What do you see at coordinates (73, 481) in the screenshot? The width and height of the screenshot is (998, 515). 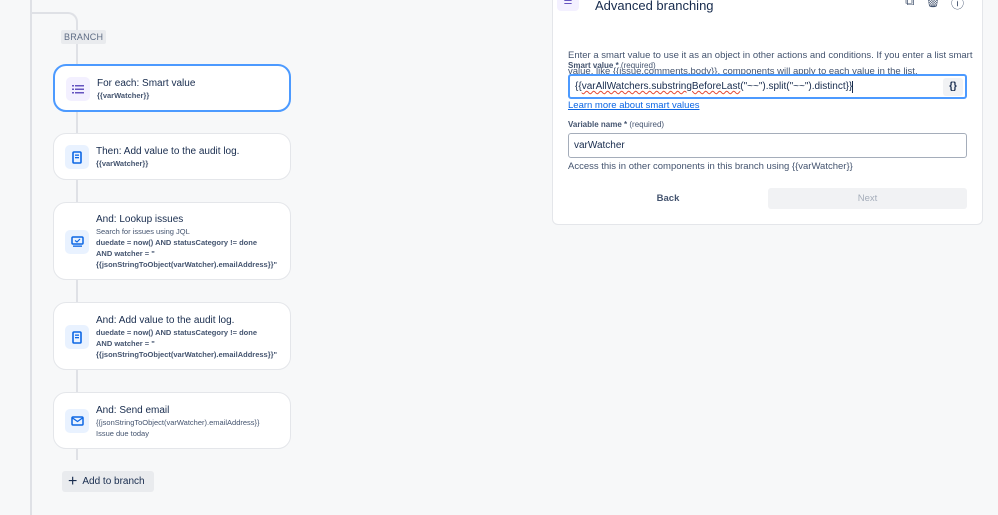 I see `plus-icon: +` at bounding box center [73, 481].